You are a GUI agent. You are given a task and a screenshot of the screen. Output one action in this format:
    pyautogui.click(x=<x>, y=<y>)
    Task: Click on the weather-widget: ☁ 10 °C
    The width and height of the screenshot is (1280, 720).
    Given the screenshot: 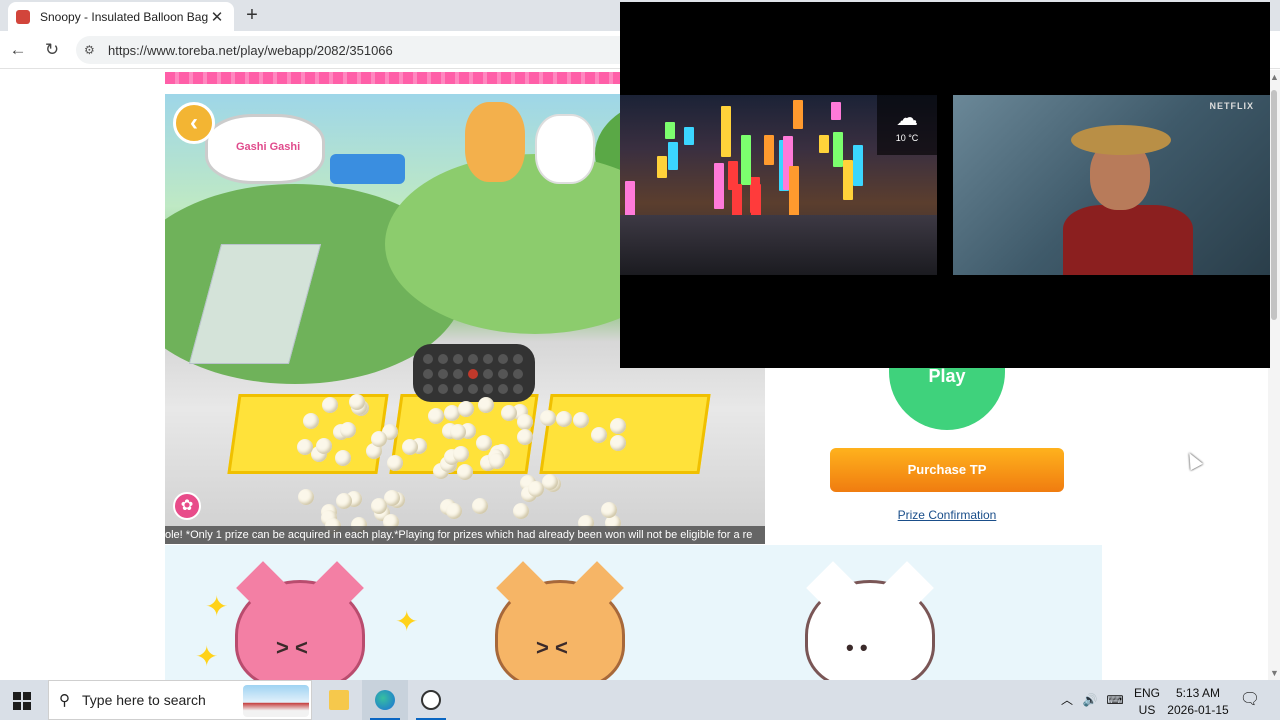 What is the action you would take?
    pyautogui.click(x=907, y=125)
    